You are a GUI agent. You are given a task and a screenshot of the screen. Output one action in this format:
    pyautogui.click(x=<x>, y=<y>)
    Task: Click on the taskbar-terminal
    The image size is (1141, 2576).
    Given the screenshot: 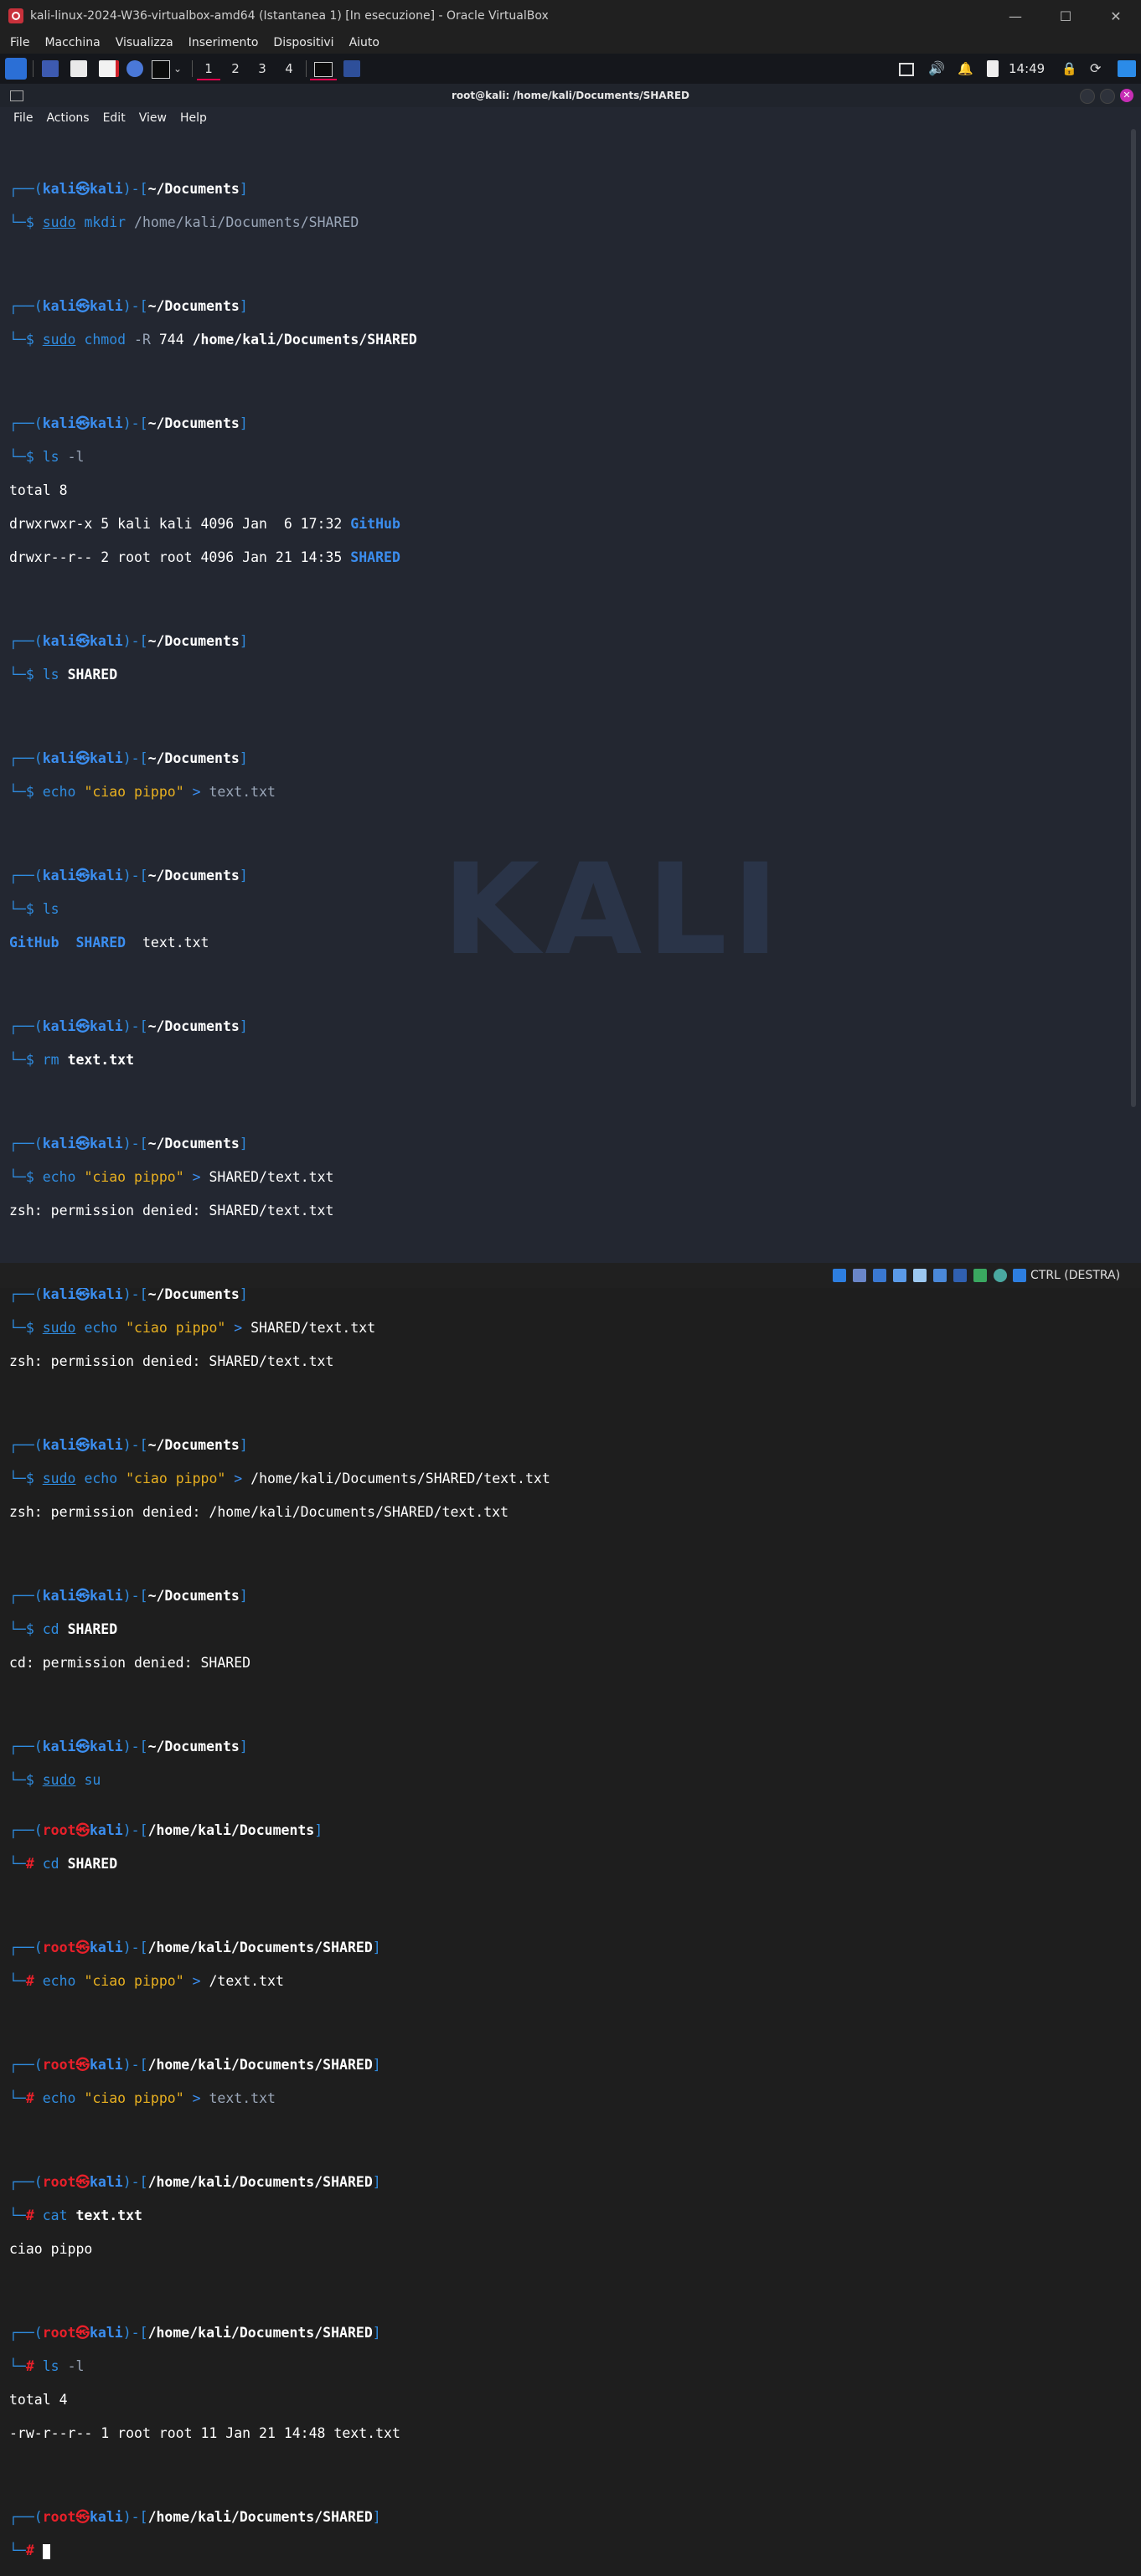 What is the action you would take?
    pyautogui.click(x=323, y=69)
    